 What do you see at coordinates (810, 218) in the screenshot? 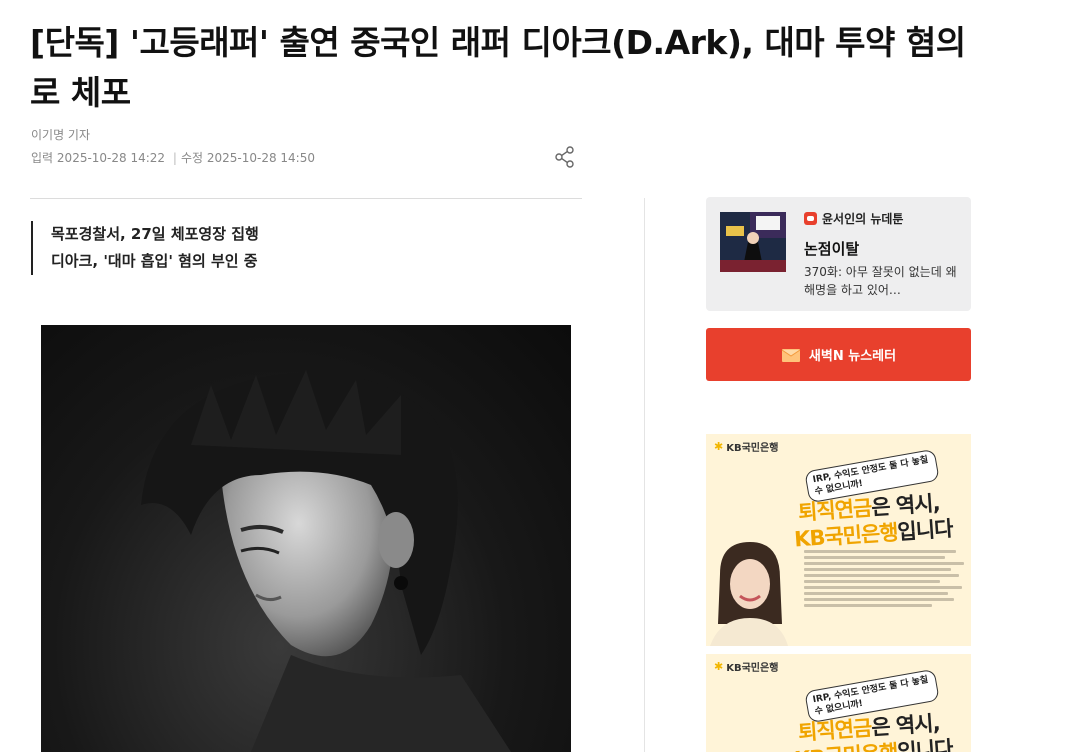
I see `webtoon-logo-icon` at bounding box center [810, 218].